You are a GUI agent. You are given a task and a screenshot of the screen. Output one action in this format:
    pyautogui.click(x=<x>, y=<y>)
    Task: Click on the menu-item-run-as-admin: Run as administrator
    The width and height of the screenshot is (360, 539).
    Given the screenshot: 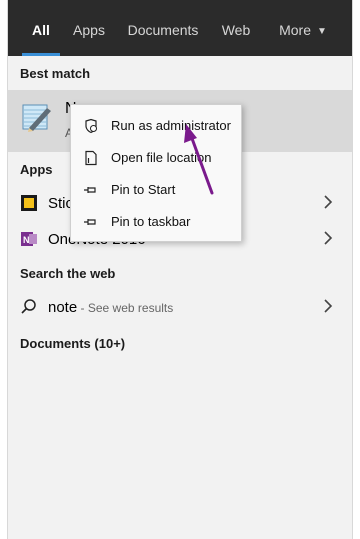 What is the action you would take?
    pyautogui.click(x=156, y=126)
    